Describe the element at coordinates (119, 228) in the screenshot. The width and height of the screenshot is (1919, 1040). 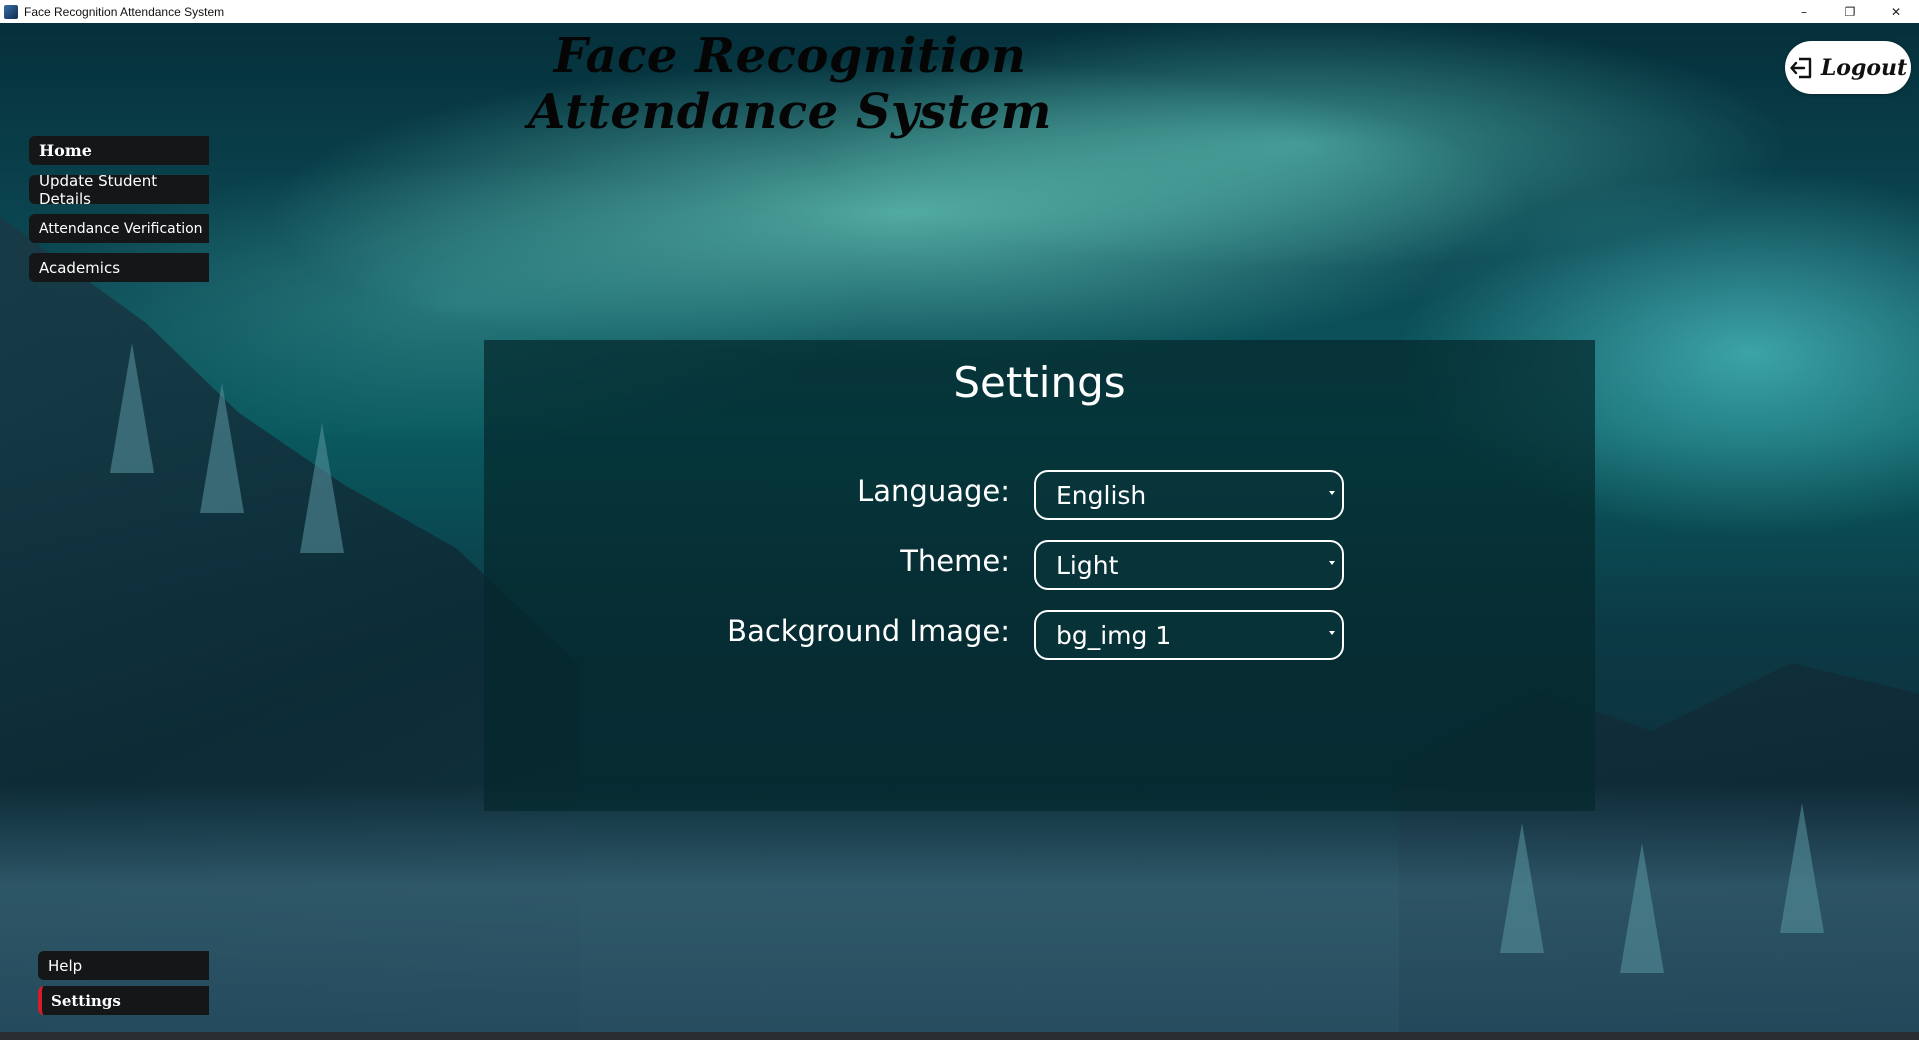
I see `sidebar-item-attendance-verification: Attendance Verification` at that location.